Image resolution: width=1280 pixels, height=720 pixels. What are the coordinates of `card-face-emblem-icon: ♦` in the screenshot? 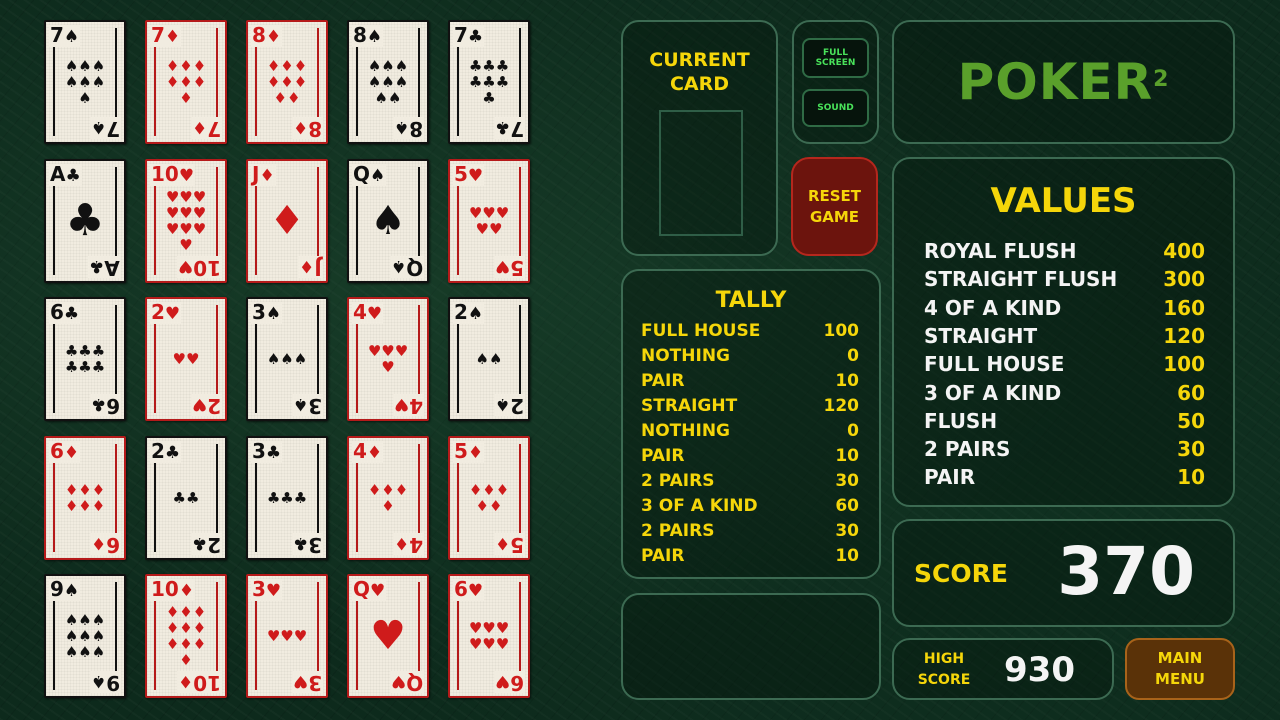 It's located at (287, 221).